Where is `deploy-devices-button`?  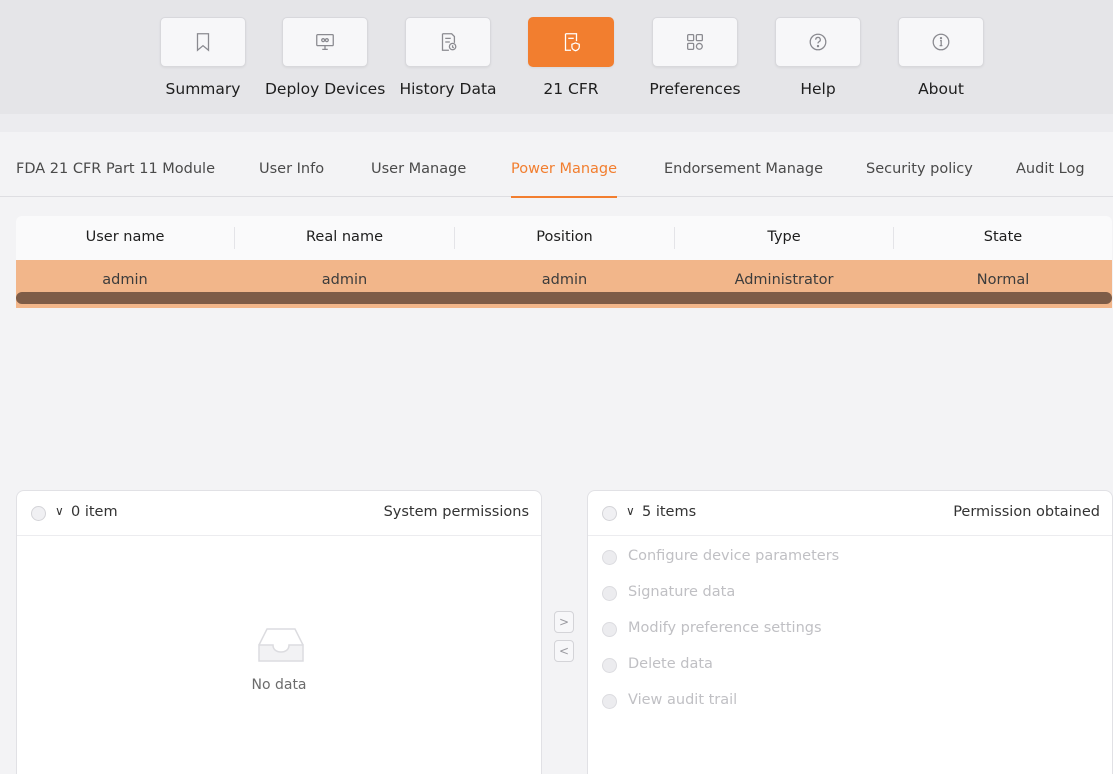 deploy-devices-button is located at coordinates (325, 42).